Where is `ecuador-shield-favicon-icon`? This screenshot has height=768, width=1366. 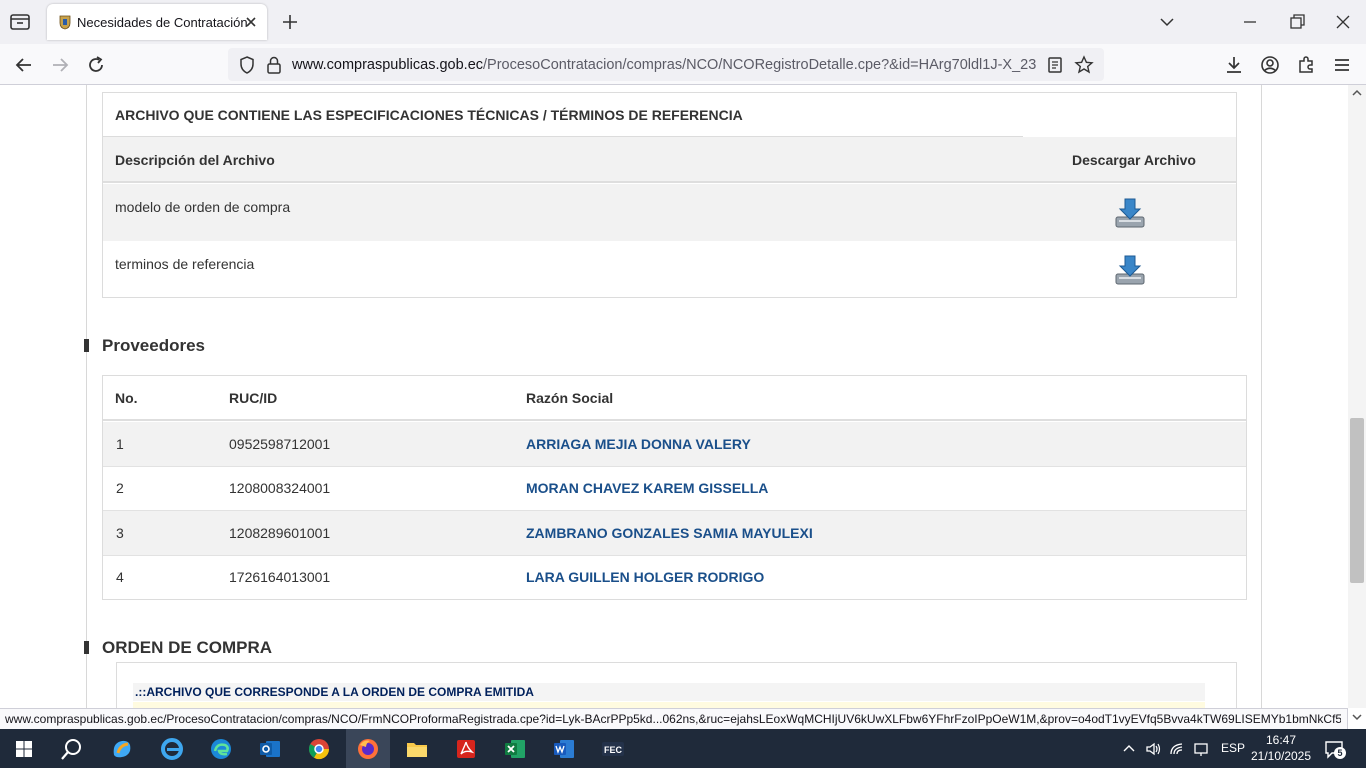
ecuador-shield-favicon-icon is located at coordinates (65, 22).